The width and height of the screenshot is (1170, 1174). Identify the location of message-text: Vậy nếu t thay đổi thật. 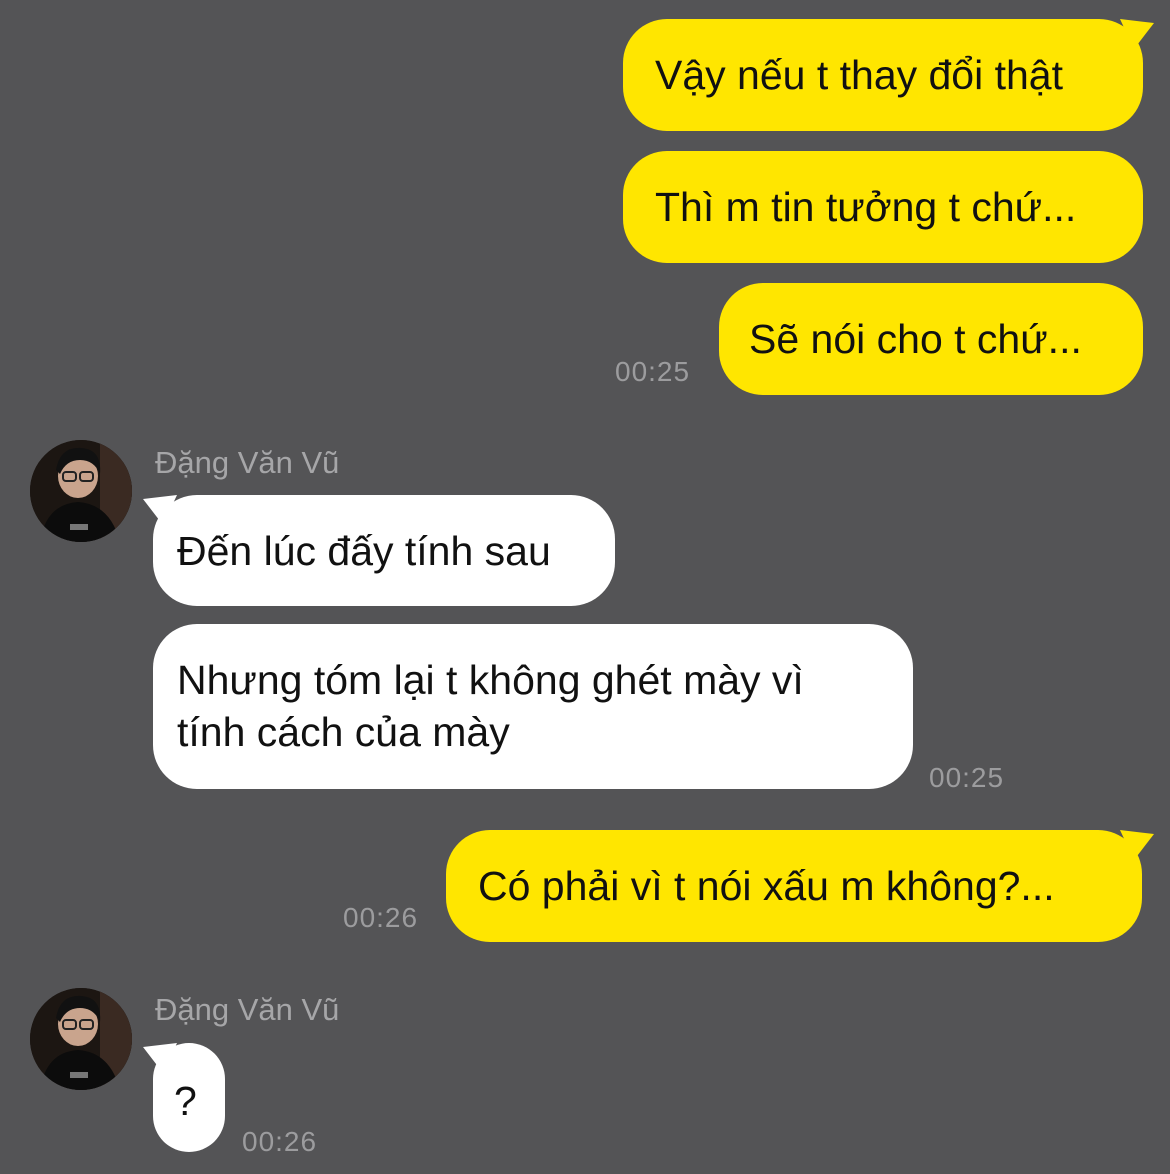
(859, 75).